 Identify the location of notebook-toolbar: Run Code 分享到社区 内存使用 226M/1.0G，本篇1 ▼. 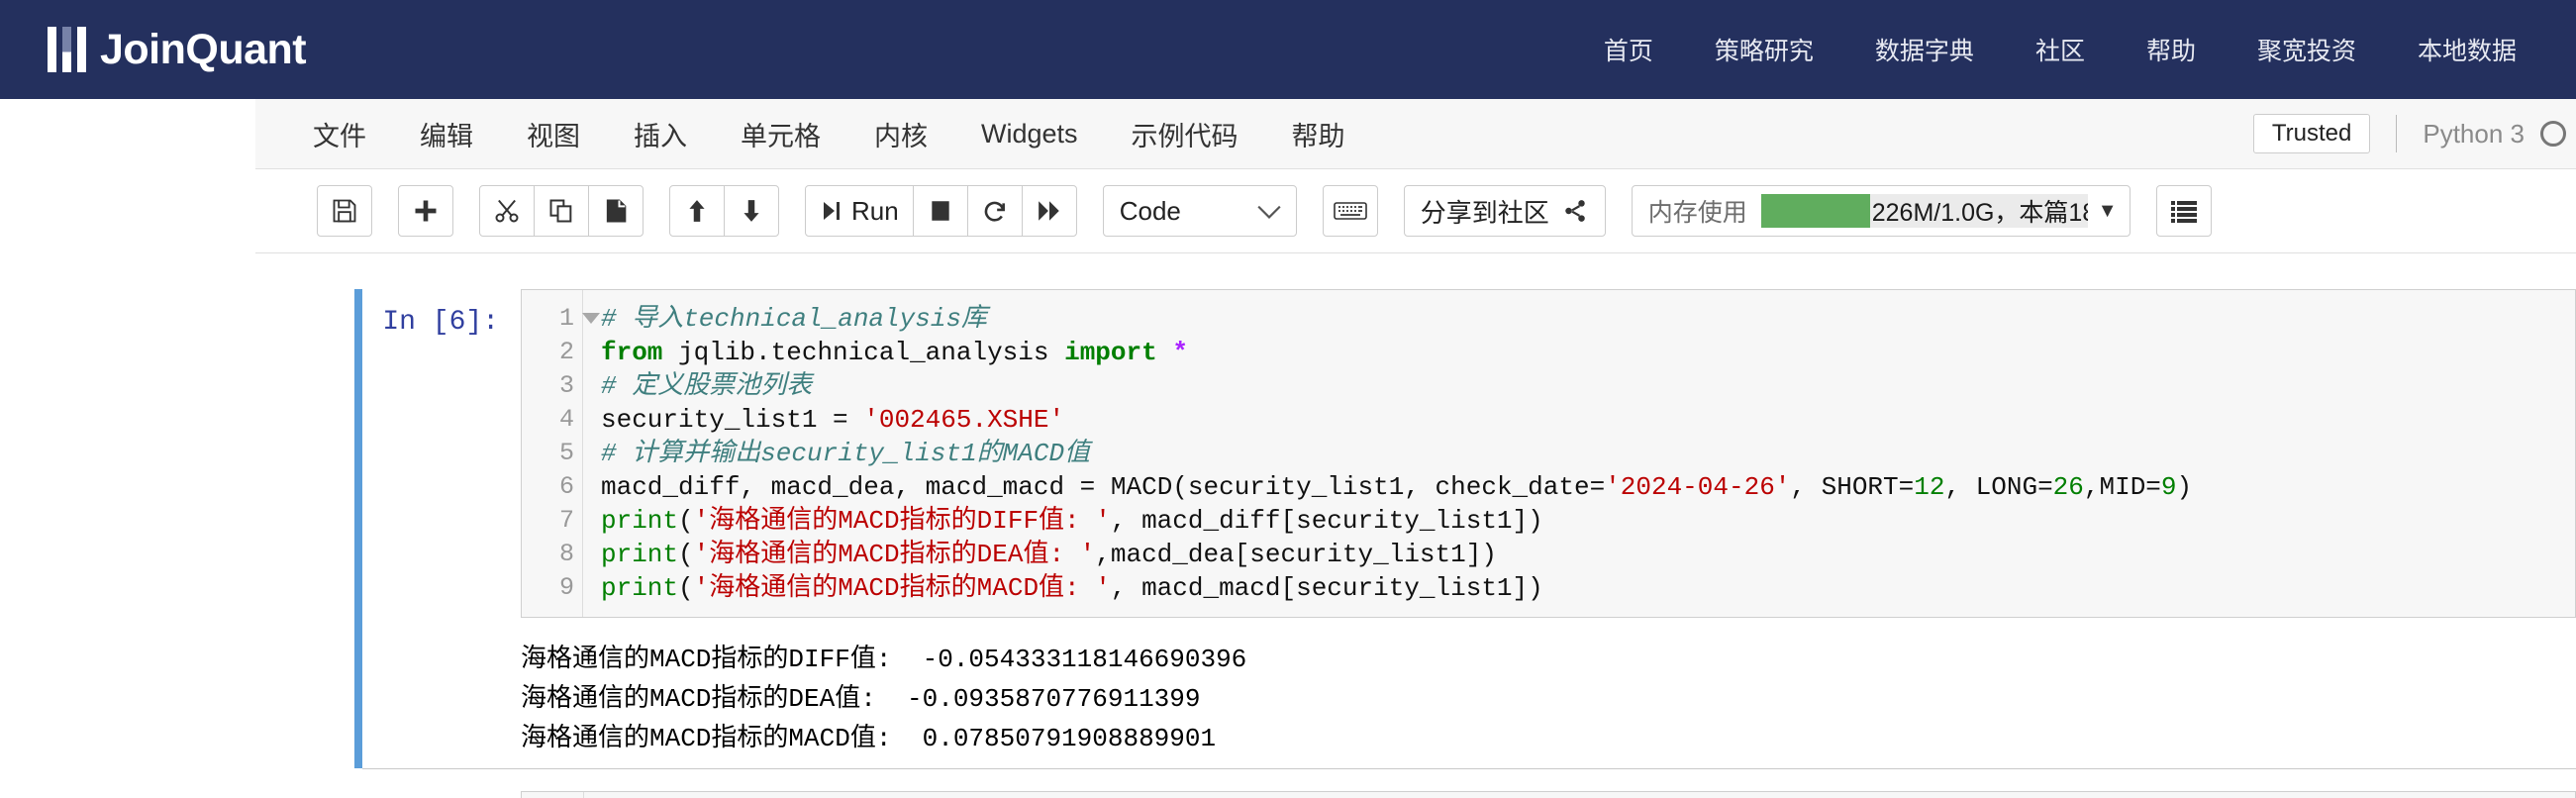
(1415, 211).